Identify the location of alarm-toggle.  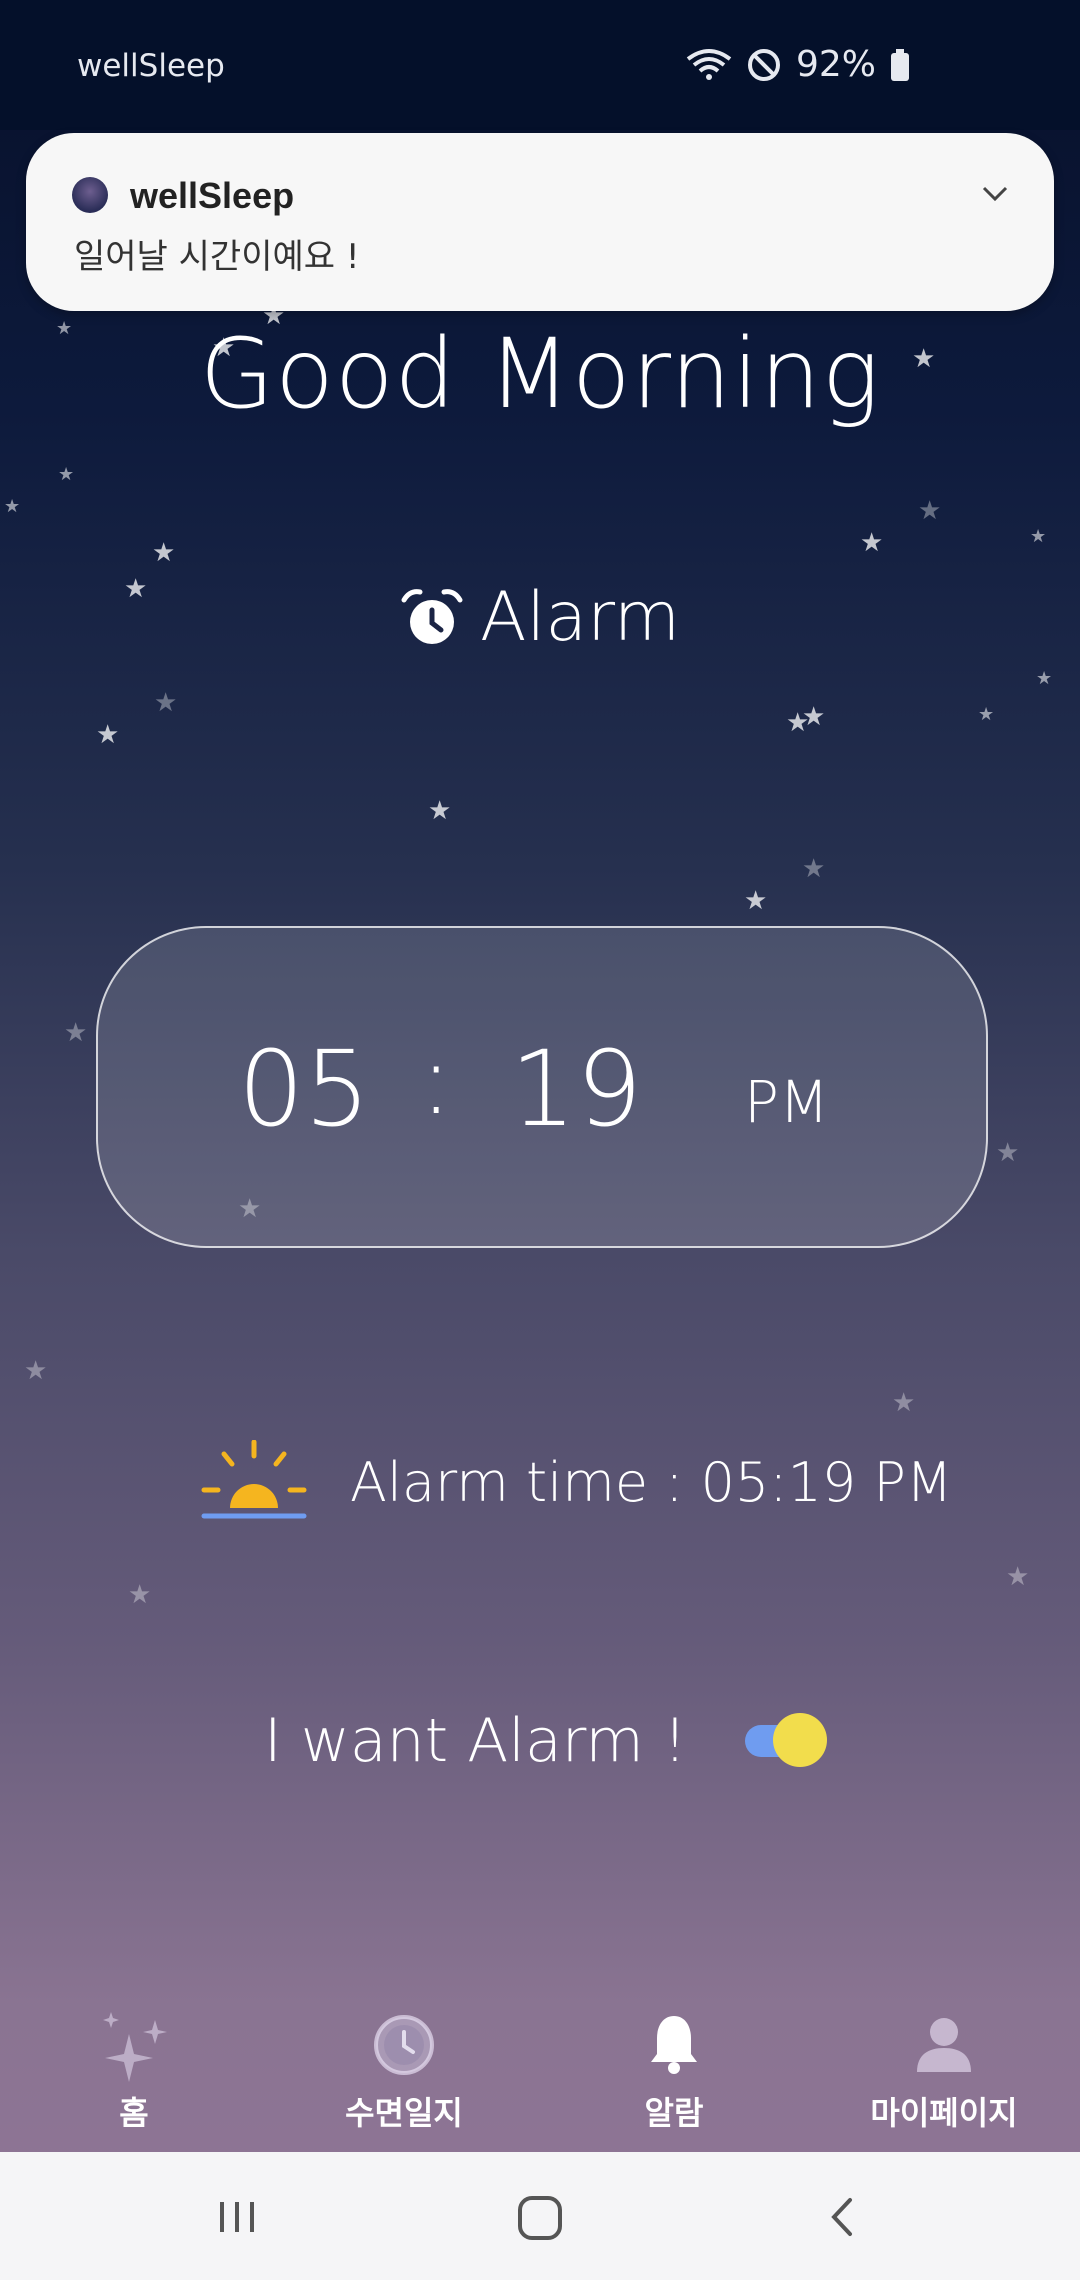
(785, 1740).